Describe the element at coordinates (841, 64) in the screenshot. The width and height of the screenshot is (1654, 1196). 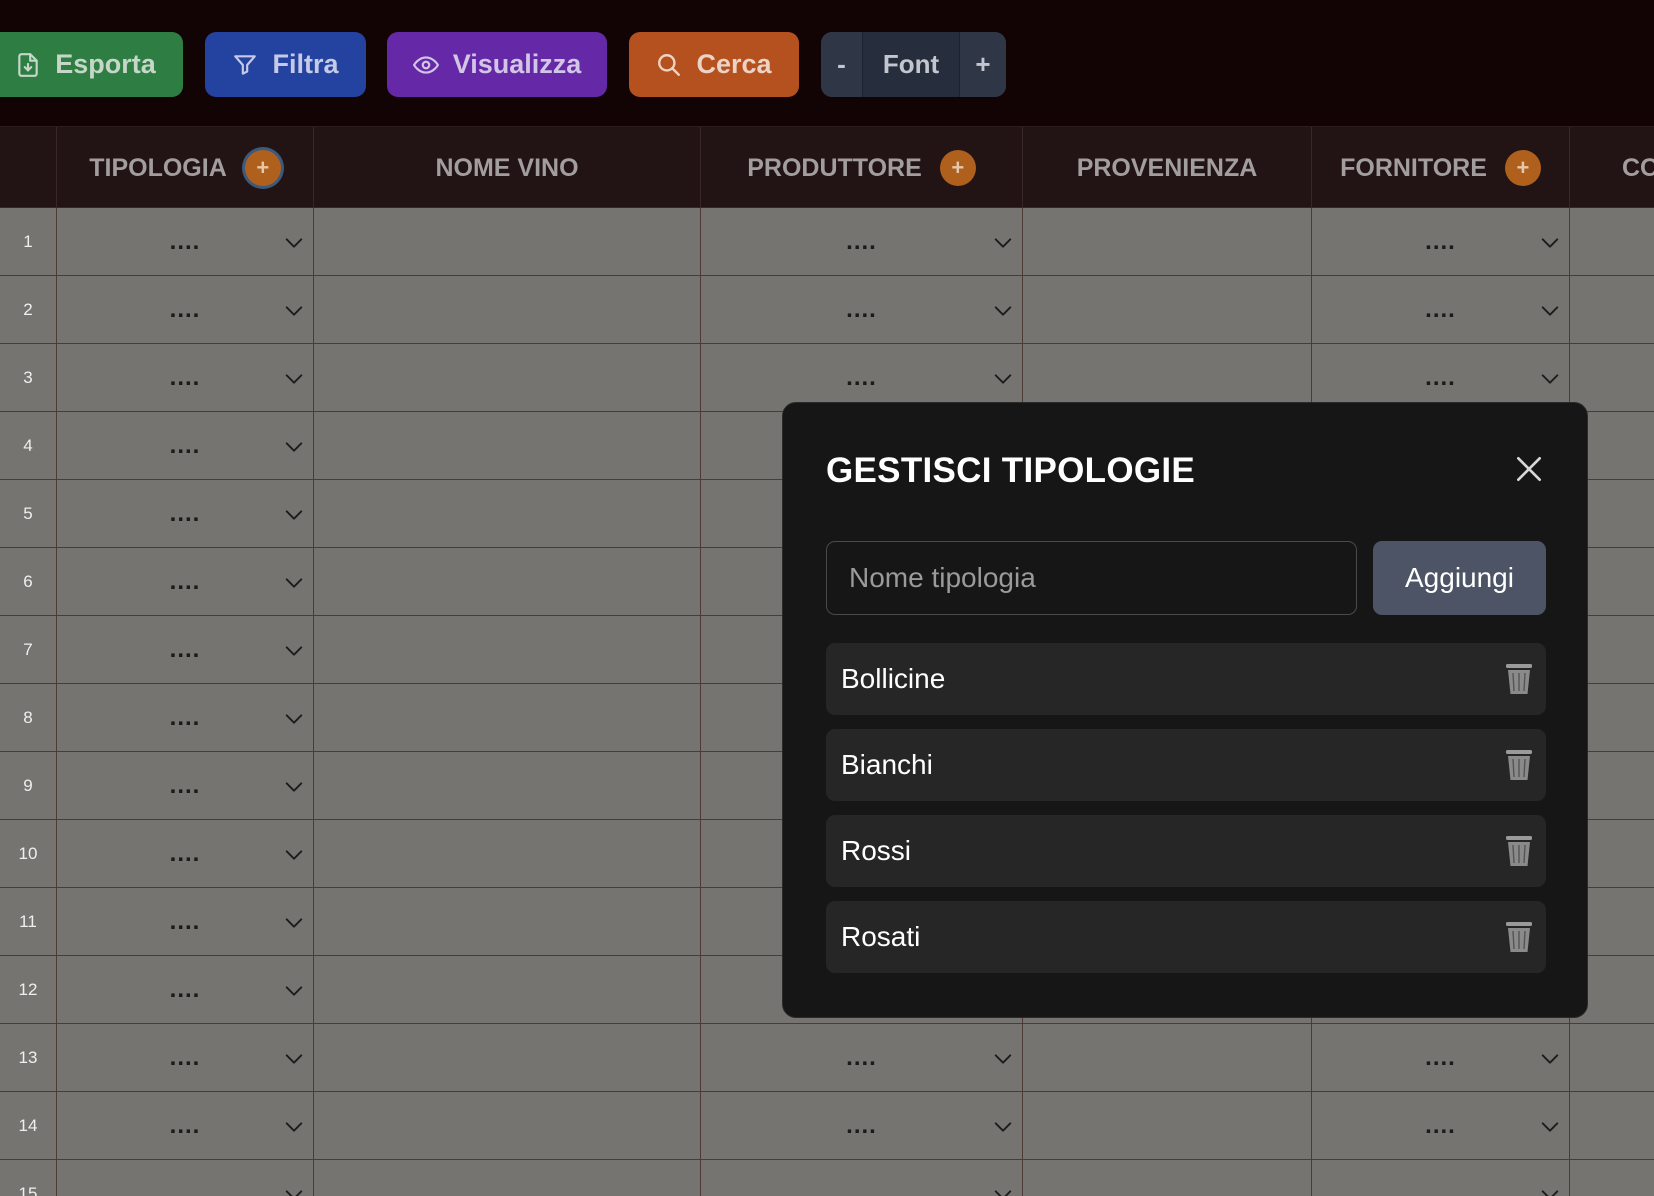
I see `font-decrease-button: -` at that location.